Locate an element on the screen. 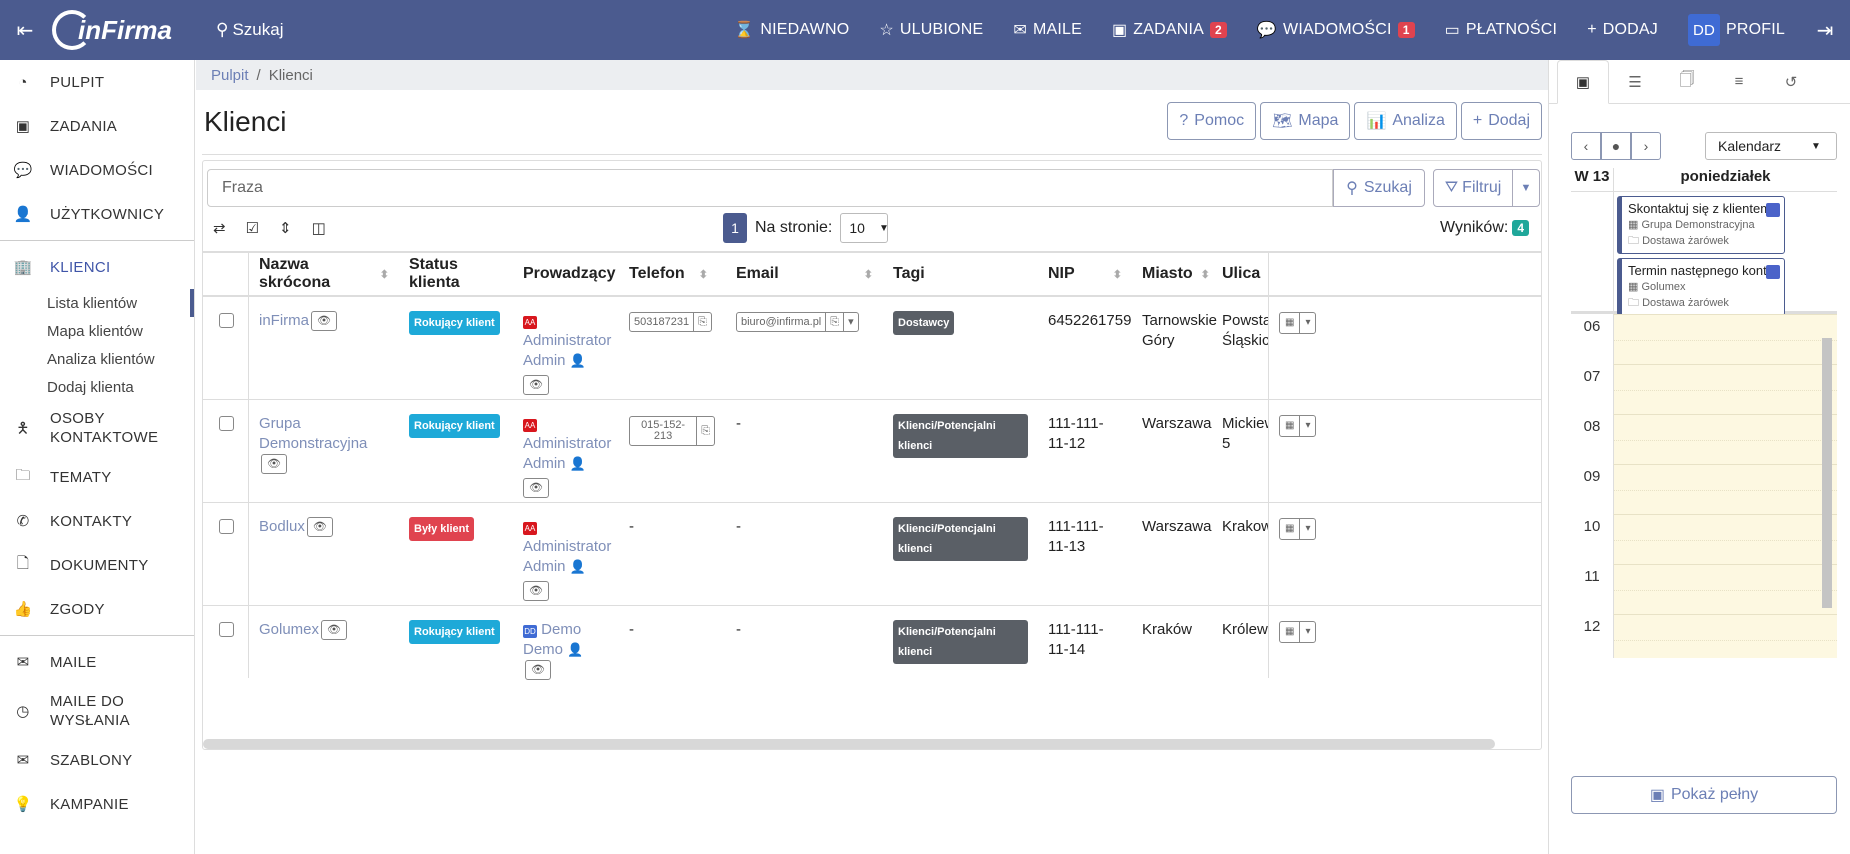  prev-icon: ‹ is located at coordinates (1586, 146).